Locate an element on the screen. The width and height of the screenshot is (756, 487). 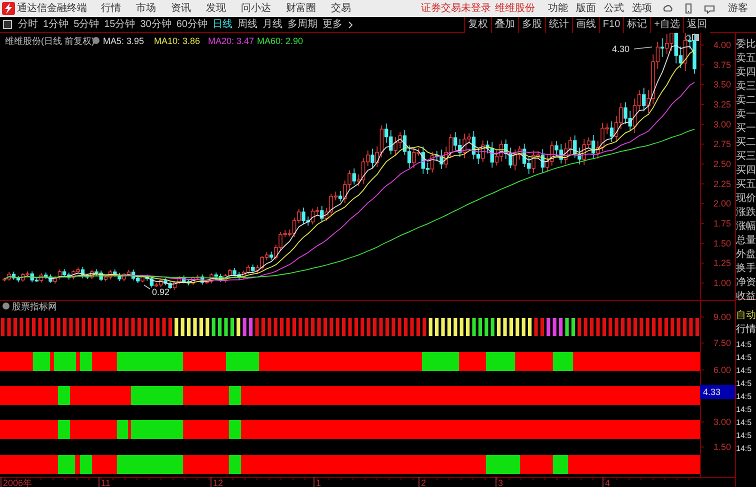
menu-item: 财富圈 is located at coordinates (301, 8).